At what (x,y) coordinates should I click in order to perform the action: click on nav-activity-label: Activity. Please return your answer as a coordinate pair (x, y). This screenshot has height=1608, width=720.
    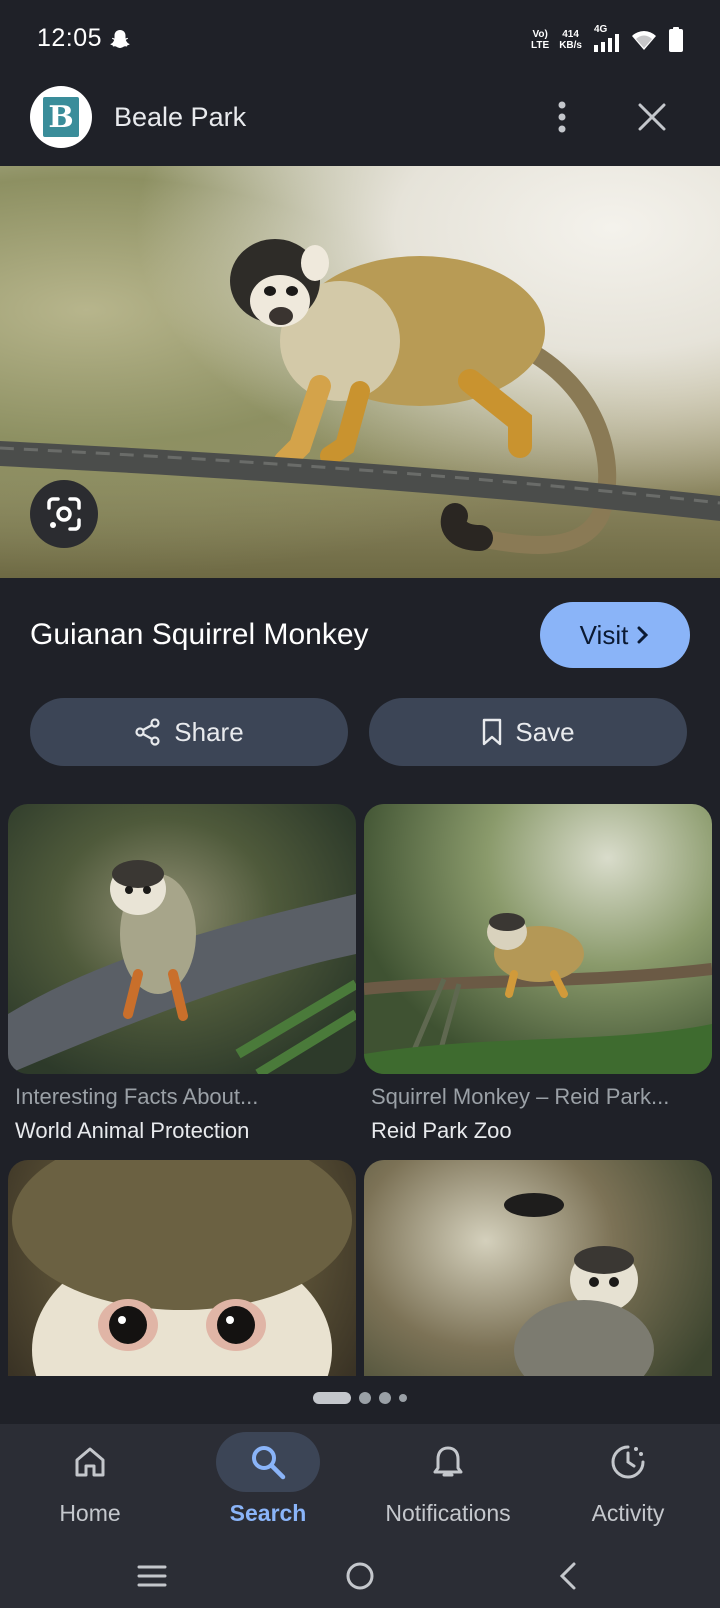
    Looking at the image, I should click on (628, 1513).